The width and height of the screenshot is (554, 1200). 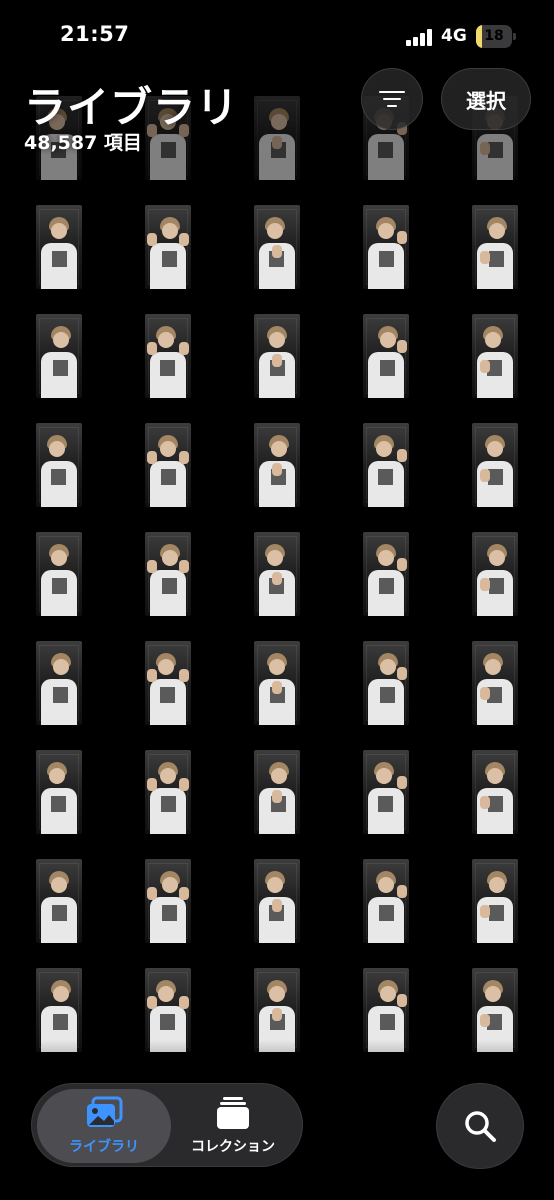 I want to click on battery-percentage: 18, so click(x=494, y=36).